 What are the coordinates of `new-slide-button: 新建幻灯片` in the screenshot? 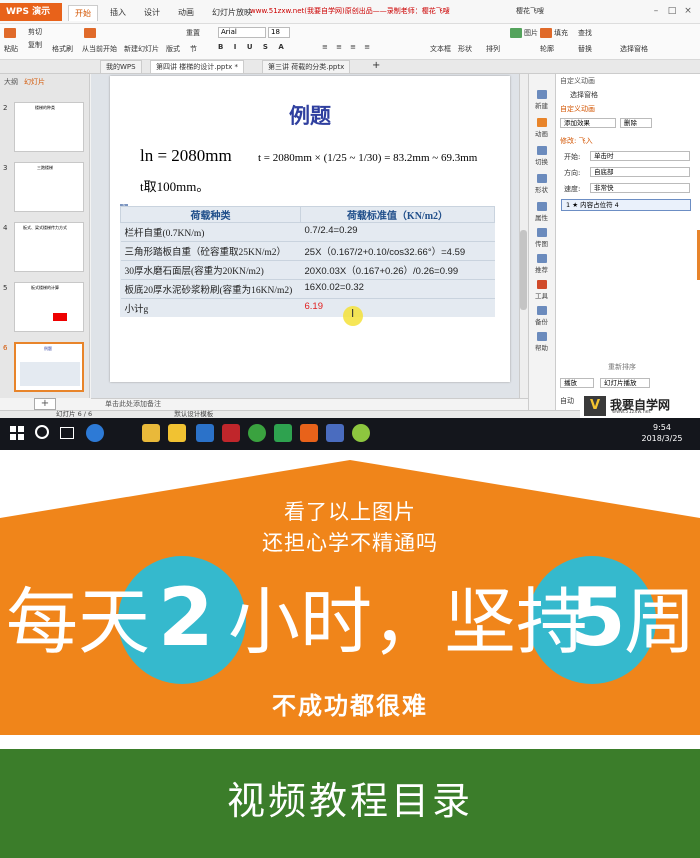 It's located at (141, 49).